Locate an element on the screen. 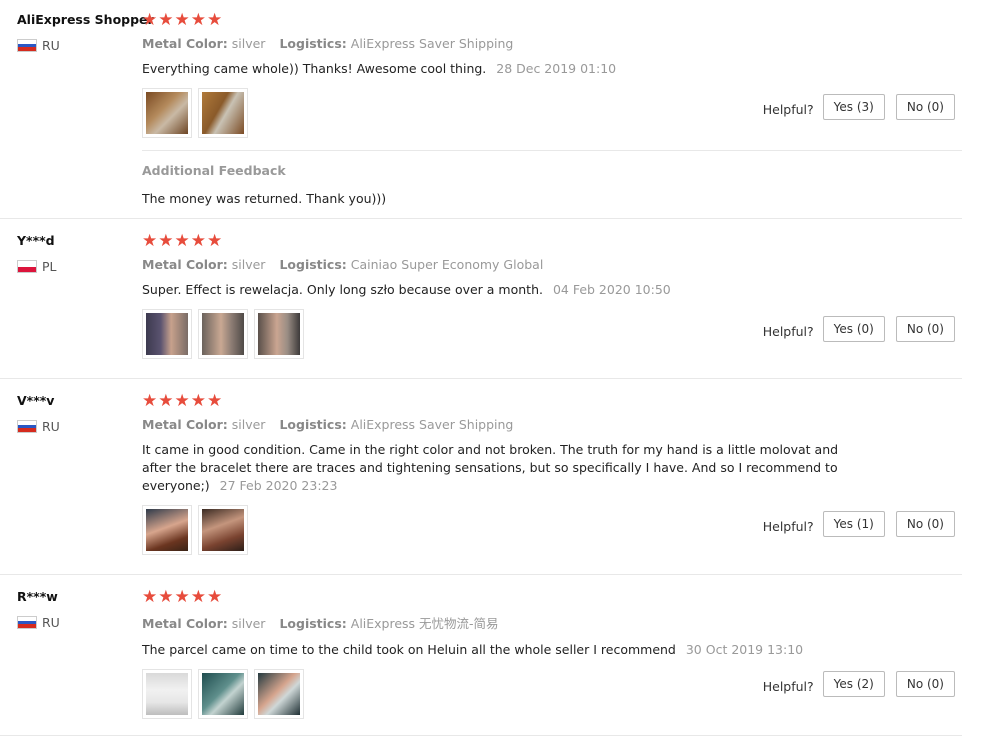 This screenshot has width=982, height=740. reviewer-name: AliExpress Shopper is located at coordinates (85, 19).